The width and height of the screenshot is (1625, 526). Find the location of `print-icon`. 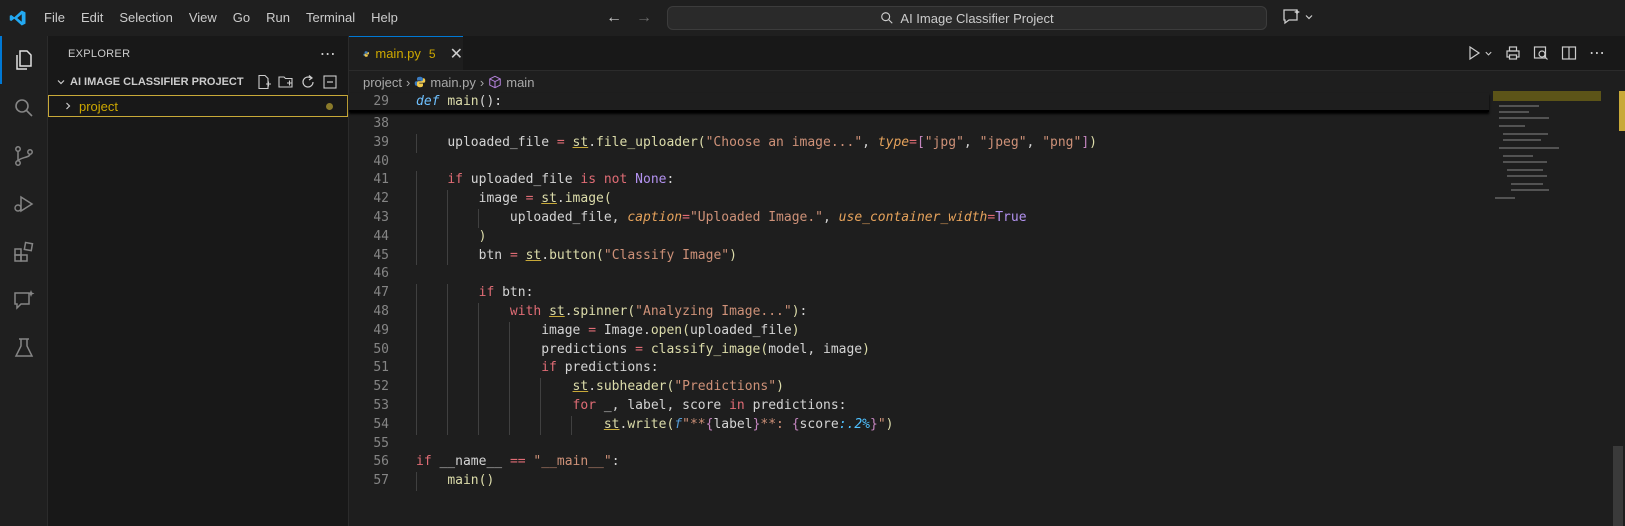

print-icon is located at coordinates (1513, 53).